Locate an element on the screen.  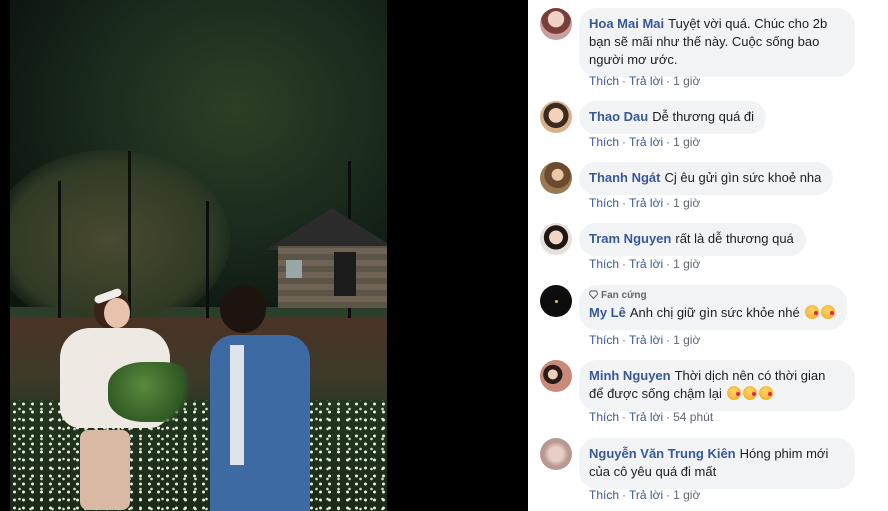
fan-badge: Fan cứng is located at coordinates (712, 296).